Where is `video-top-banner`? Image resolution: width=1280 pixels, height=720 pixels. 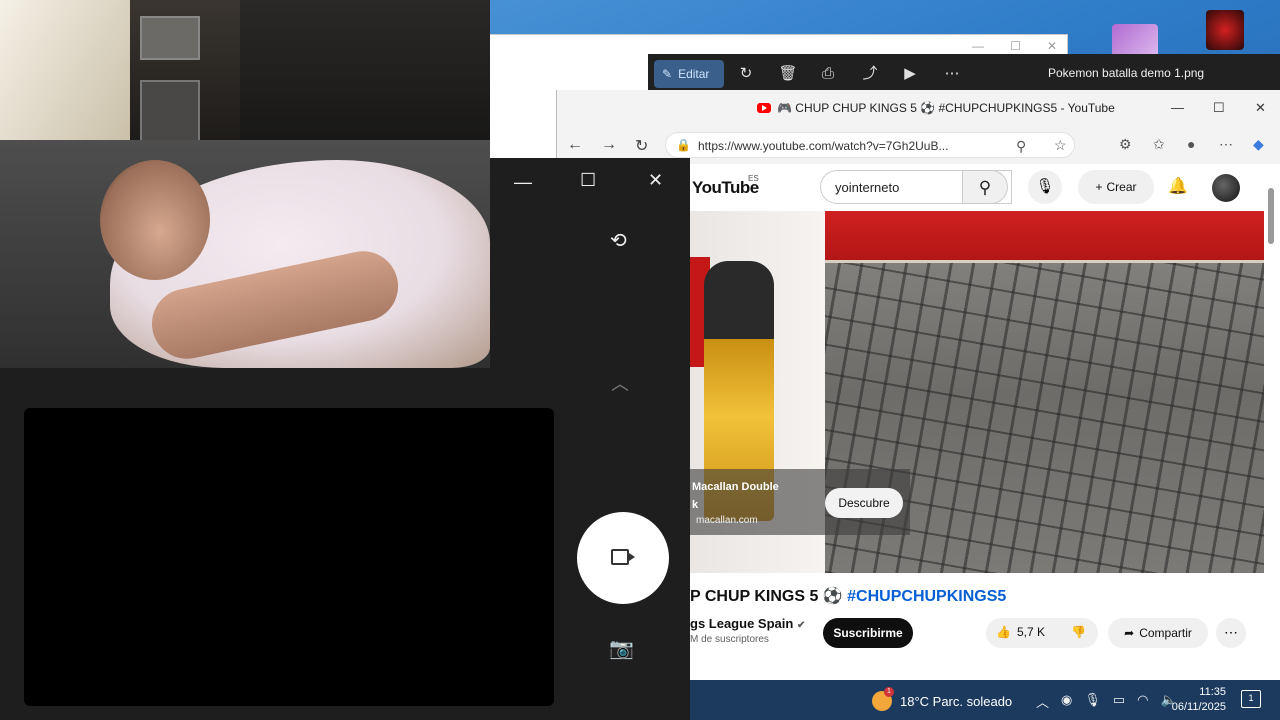
video-top-banner is located at coordinates (1044, 237).